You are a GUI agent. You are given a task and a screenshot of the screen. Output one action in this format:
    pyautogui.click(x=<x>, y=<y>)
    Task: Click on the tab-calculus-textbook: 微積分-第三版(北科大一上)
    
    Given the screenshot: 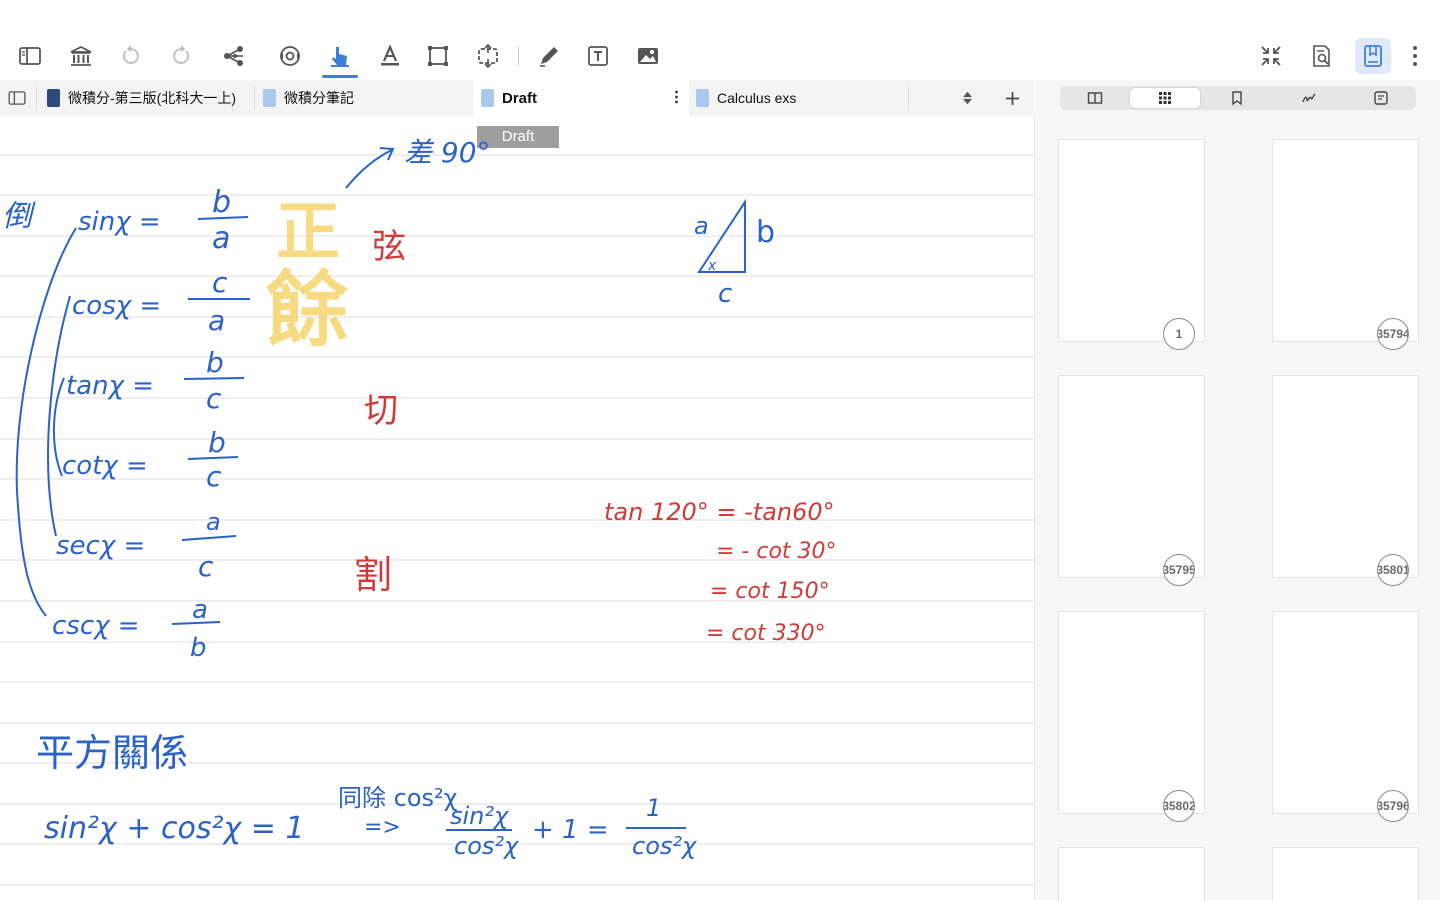 What is the action you would take?
    pyautogui.click(x=145, y=98)
    